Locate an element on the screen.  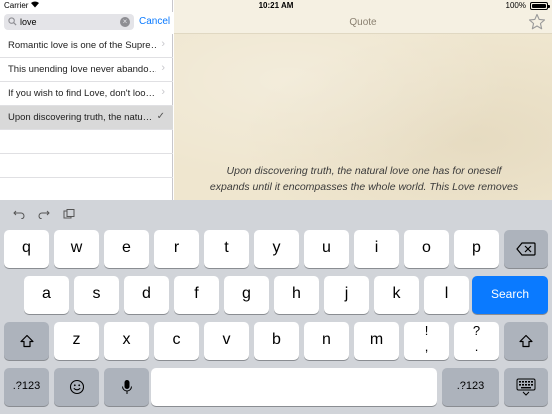
redo-icon is located at coordinates (44, 214).